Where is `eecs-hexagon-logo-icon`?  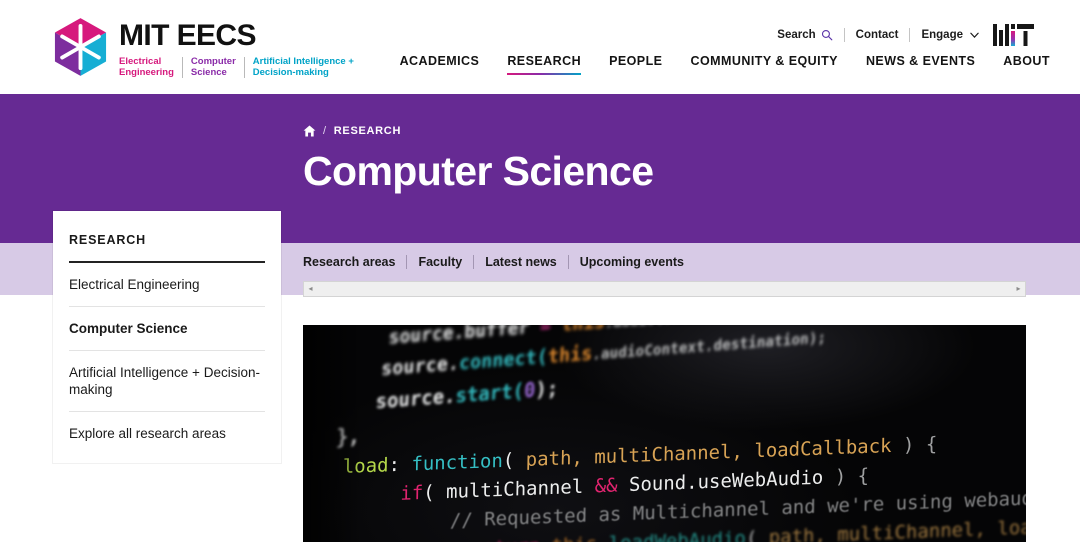 eecs-hexagon-logo-icon is located at coordinates (80, 47).